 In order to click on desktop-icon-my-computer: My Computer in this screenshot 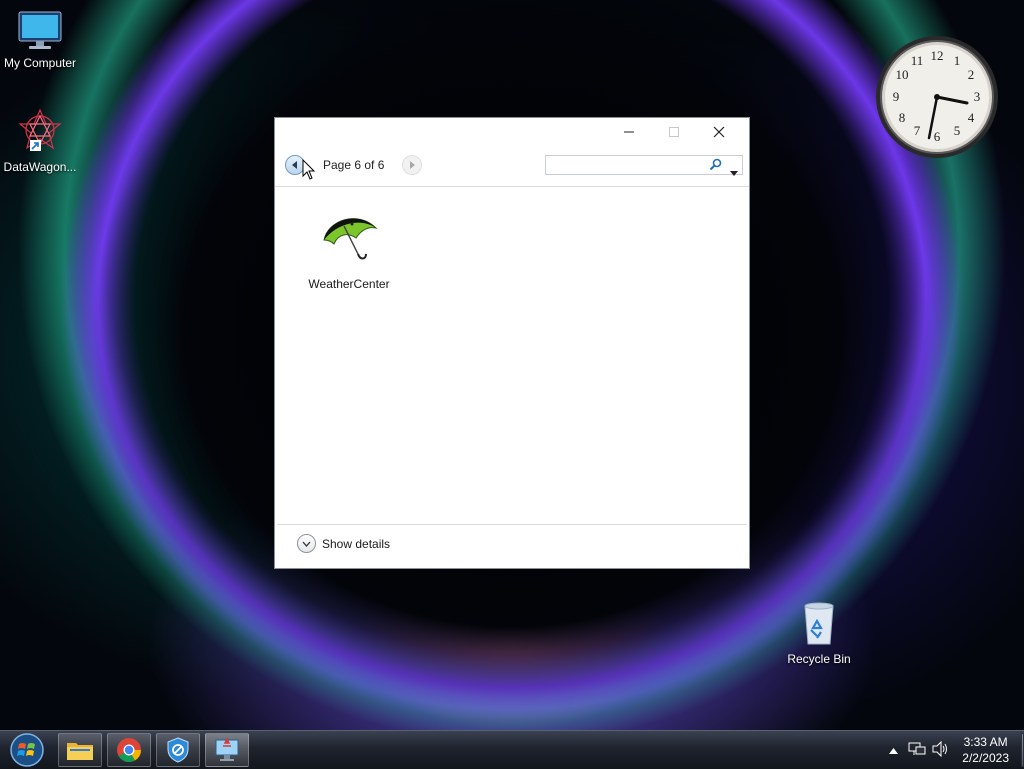, I will do `click(40, 40)`.